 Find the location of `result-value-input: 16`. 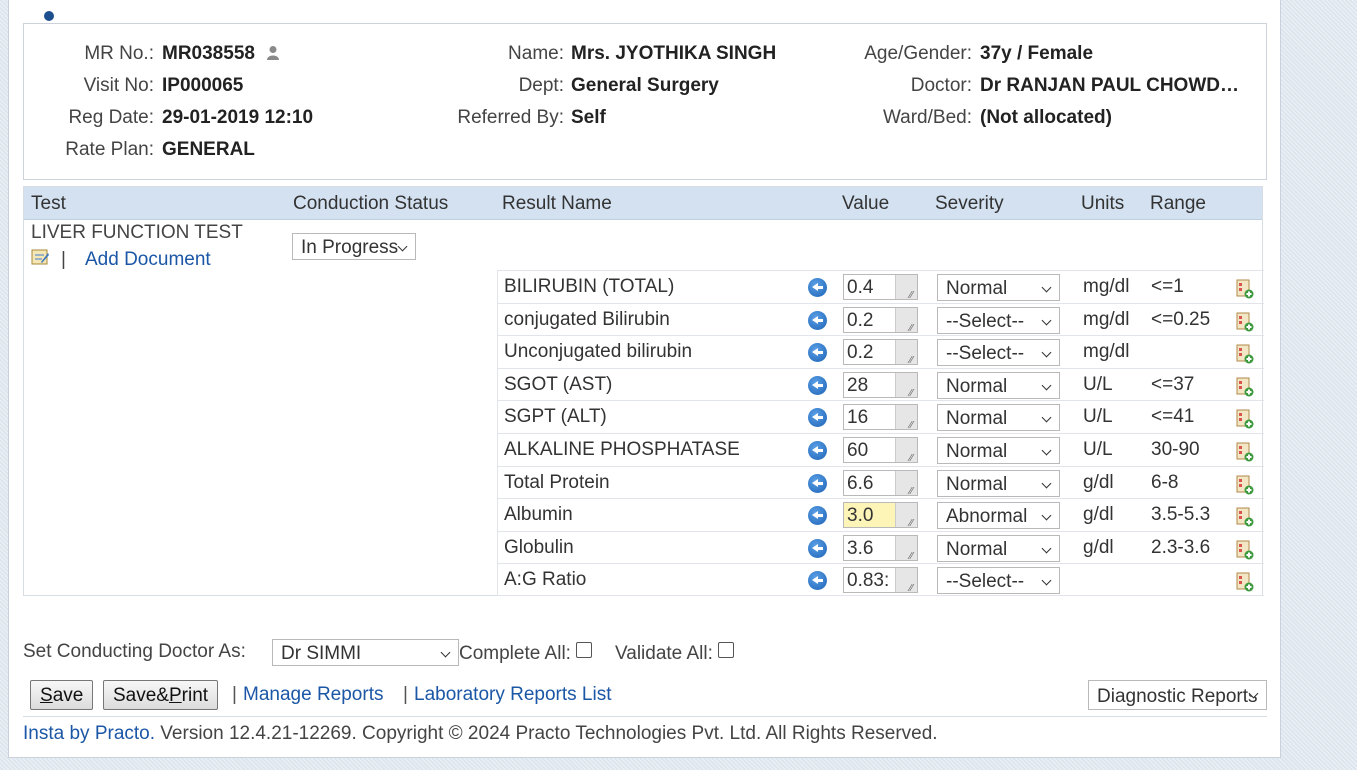

result-value-input: 16 is located at coordinates (880, 417).